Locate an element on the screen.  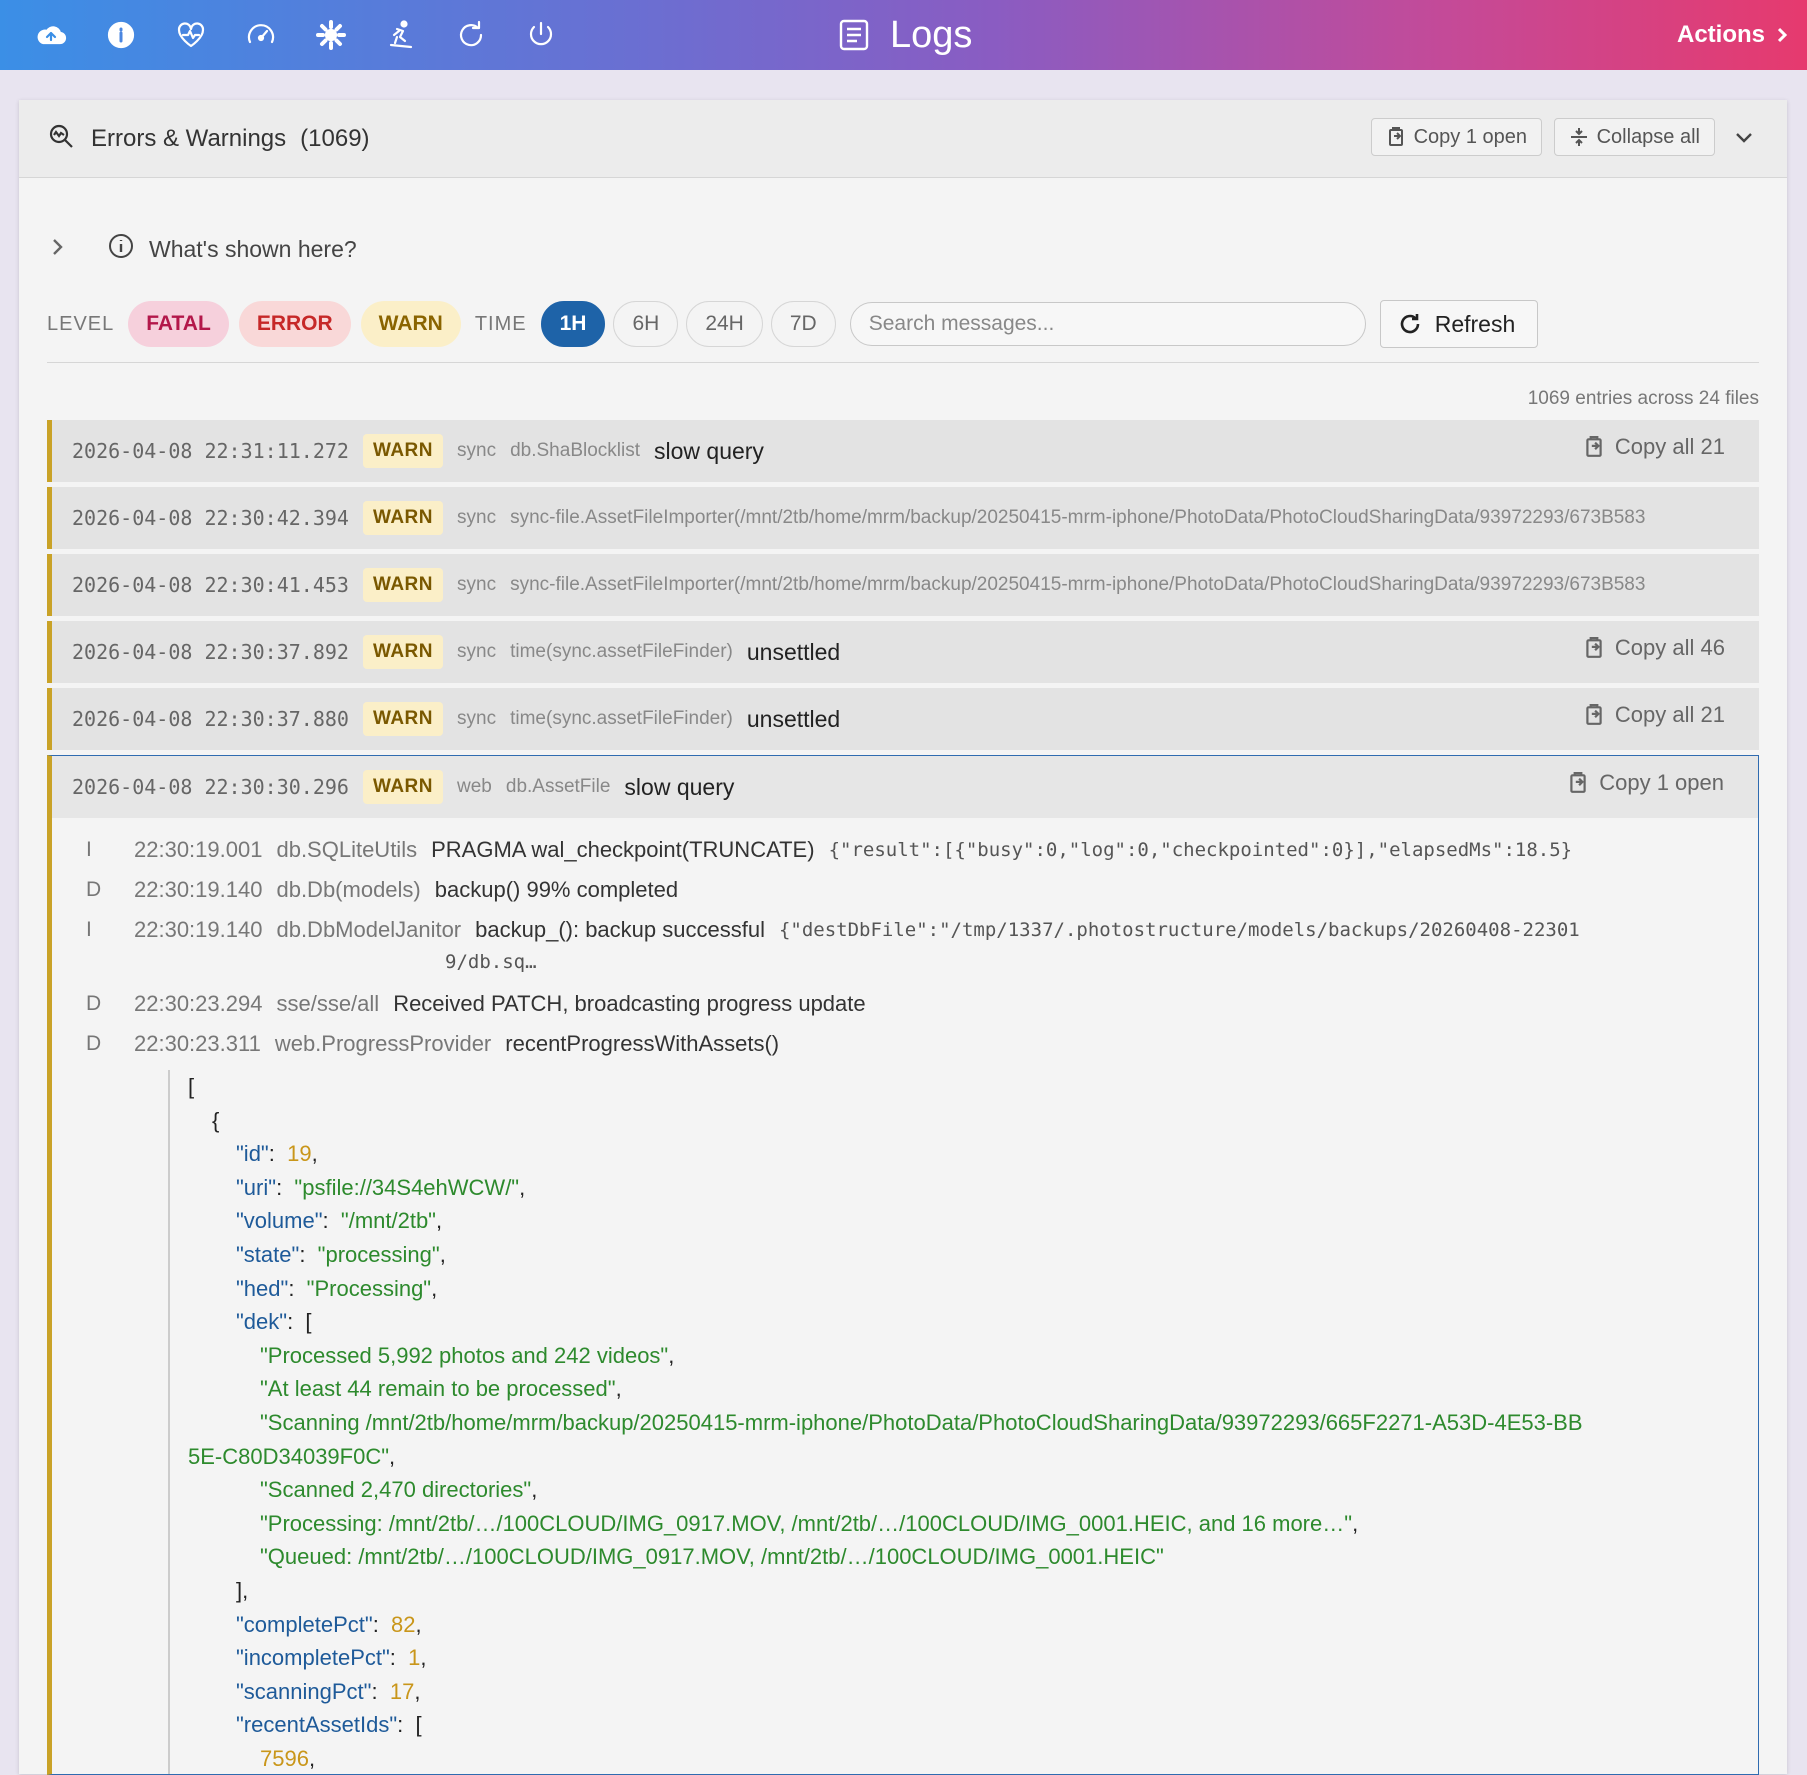
json-line: "completePct": 82, is located at coordinates (329, 1624).